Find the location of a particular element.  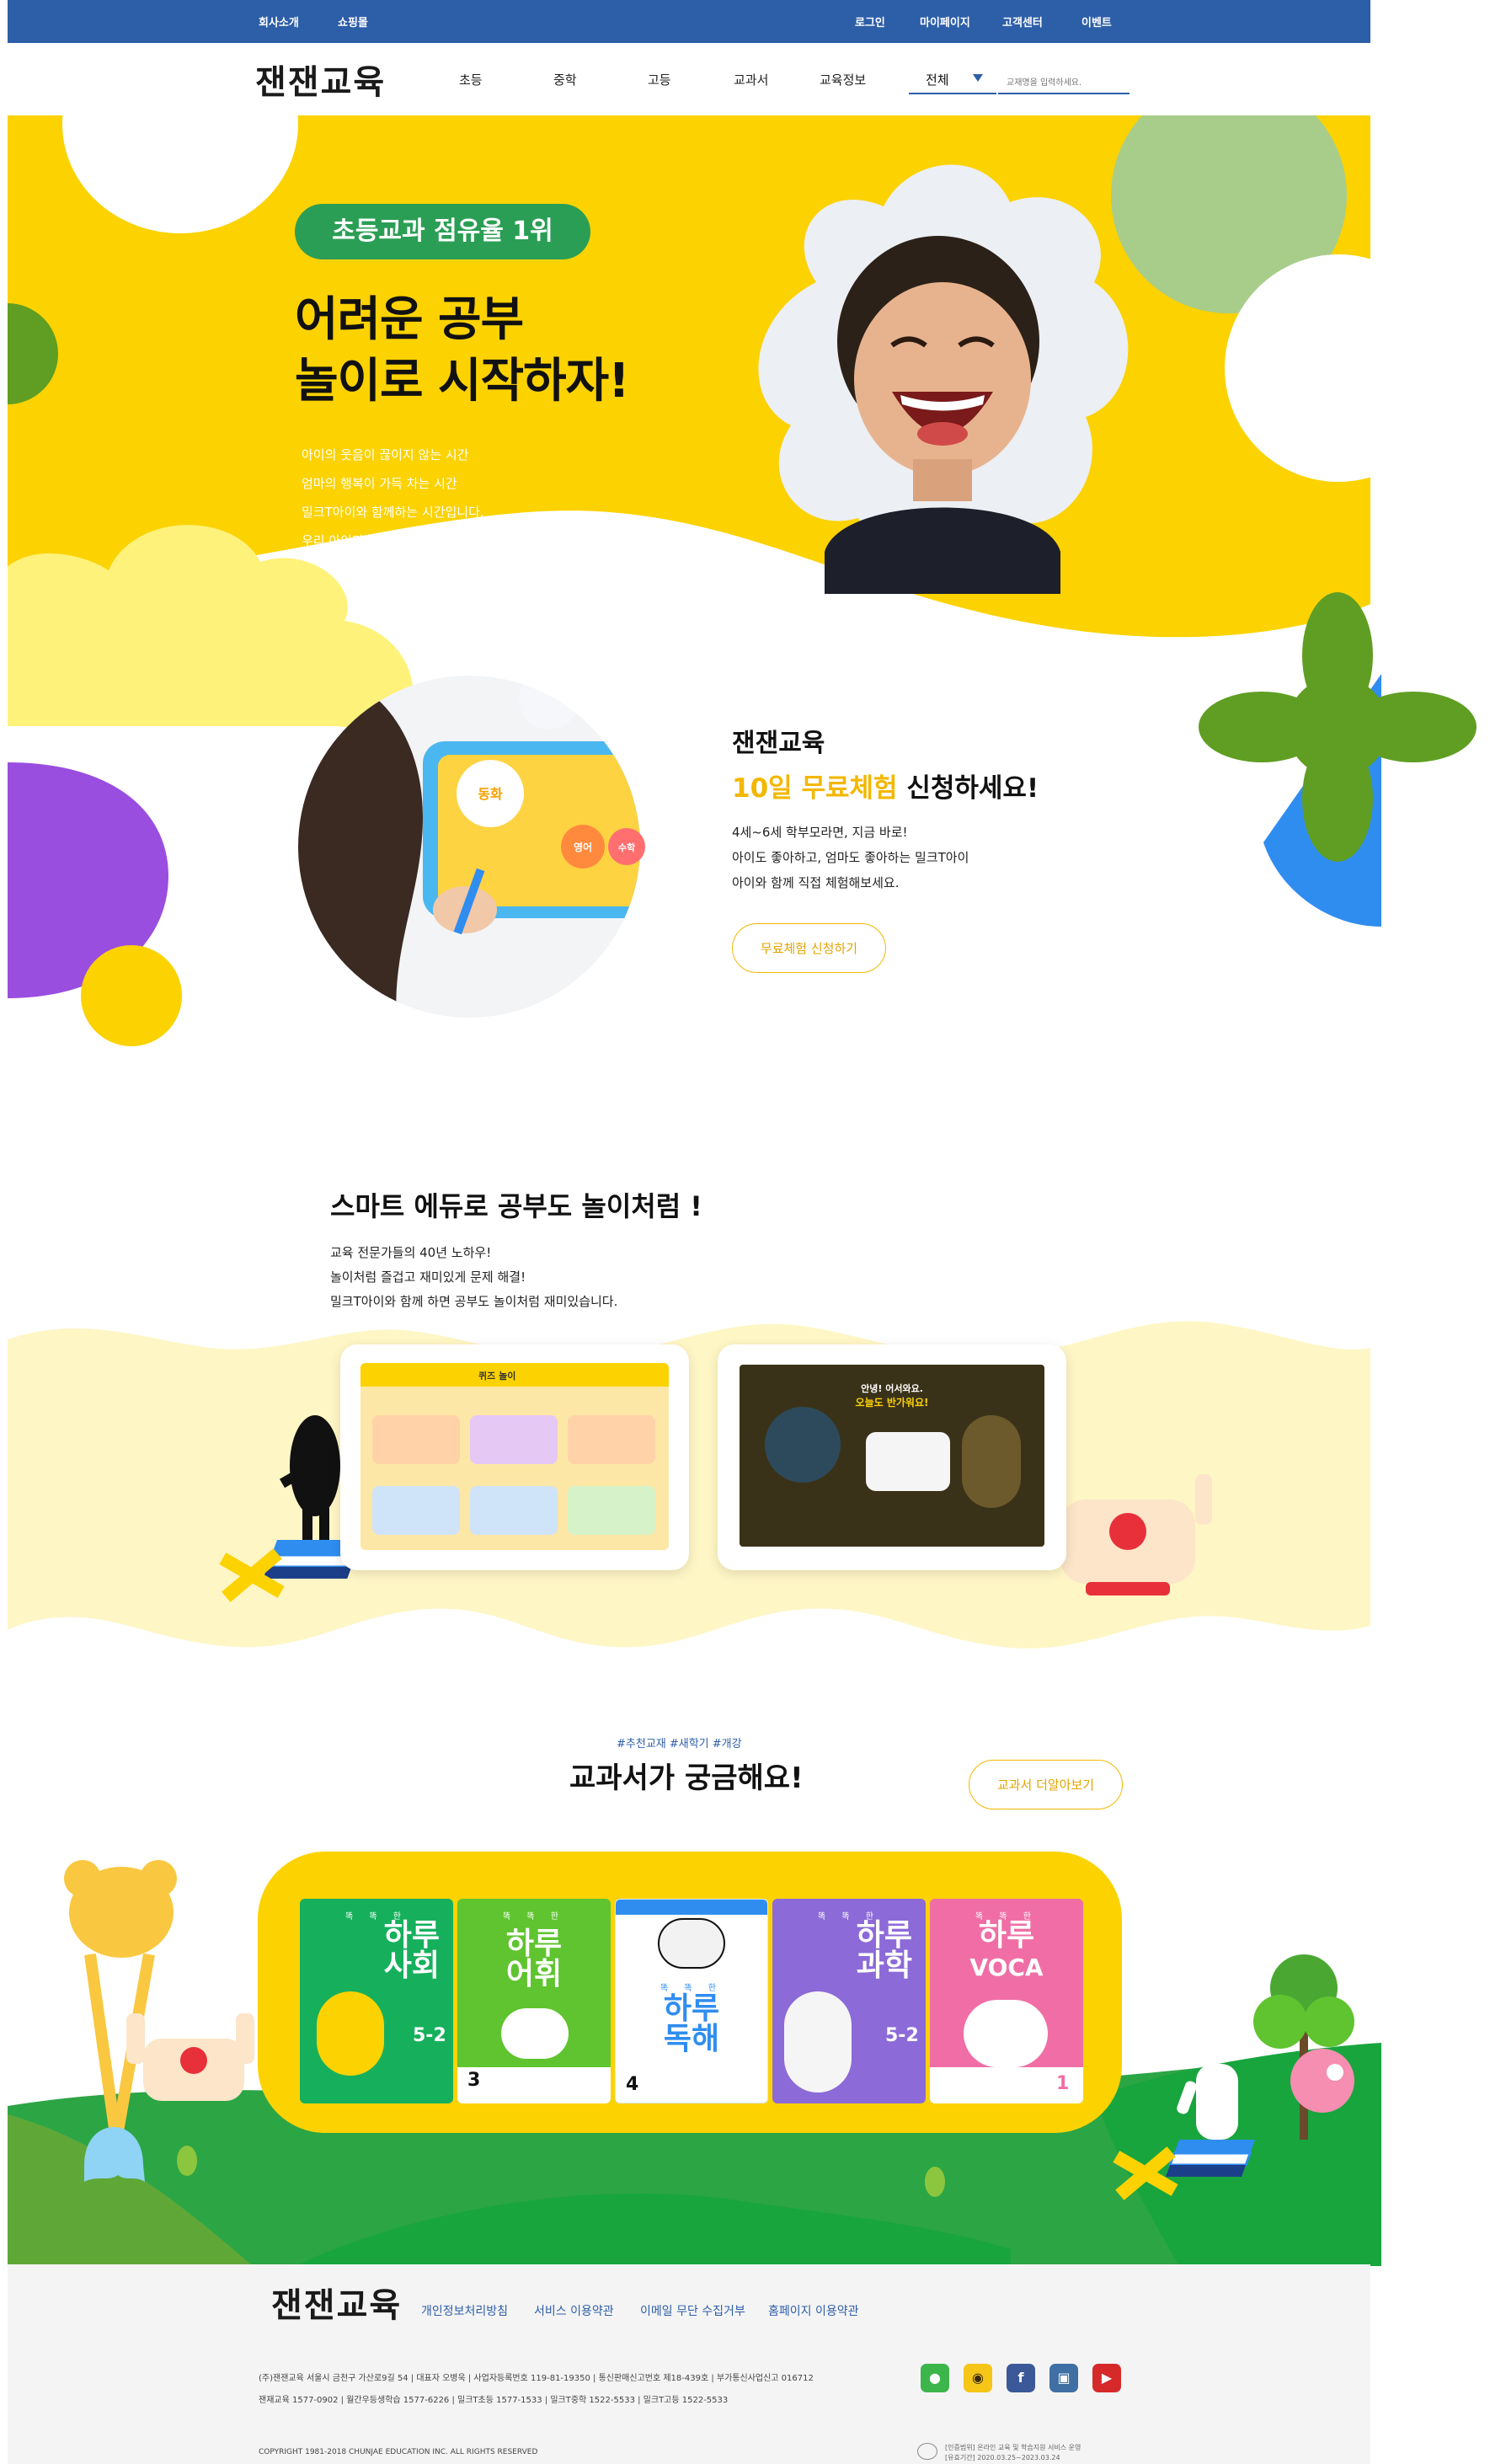

trial-title: 잰잰교육 is located at coordinates (778, 743).